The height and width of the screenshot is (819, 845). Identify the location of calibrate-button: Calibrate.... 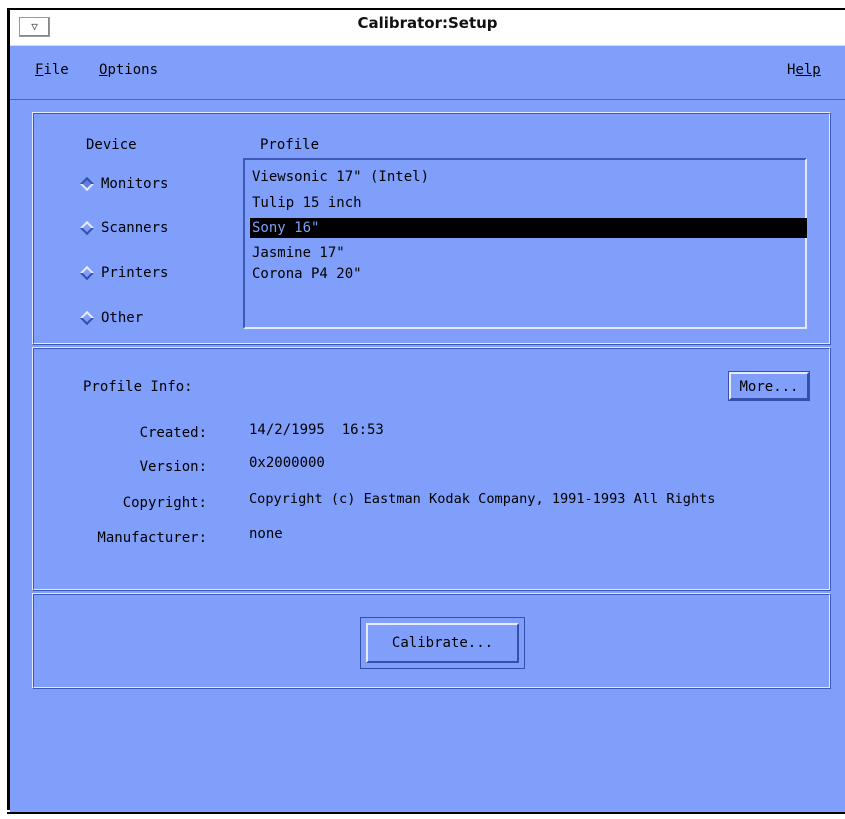
(442, 643).